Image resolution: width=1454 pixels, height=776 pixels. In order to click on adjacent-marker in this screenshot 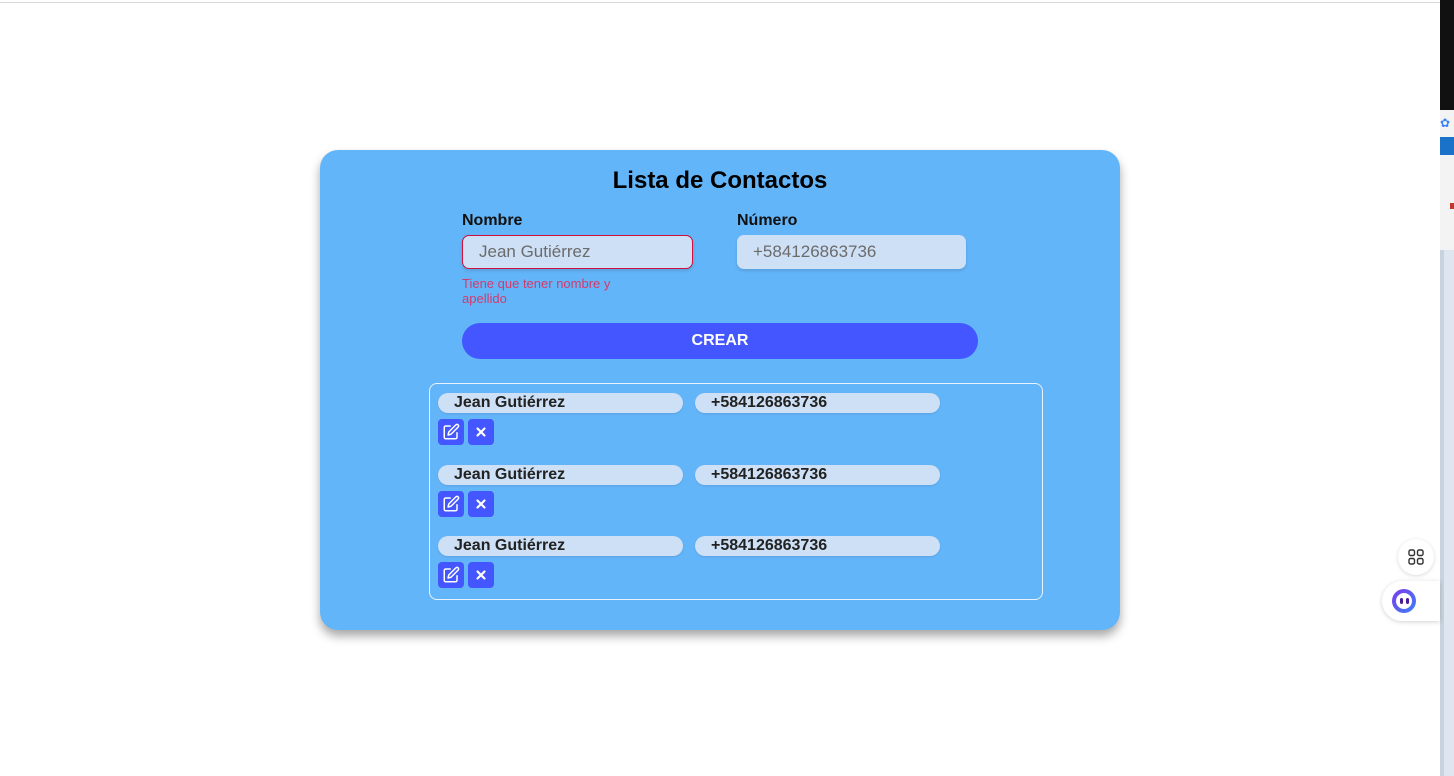, I will do `click(1452, 206)`.